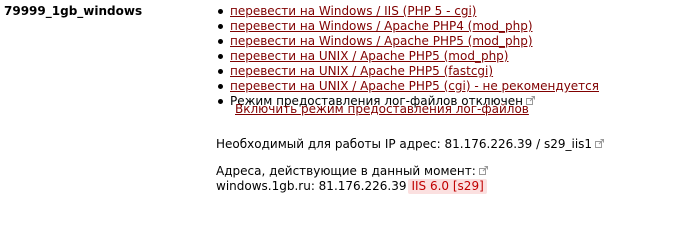 The image size is (700, 240). I want to click on list-item: перевести на Windows / IIS (PHP 5 - cgi), so click(407, 11).